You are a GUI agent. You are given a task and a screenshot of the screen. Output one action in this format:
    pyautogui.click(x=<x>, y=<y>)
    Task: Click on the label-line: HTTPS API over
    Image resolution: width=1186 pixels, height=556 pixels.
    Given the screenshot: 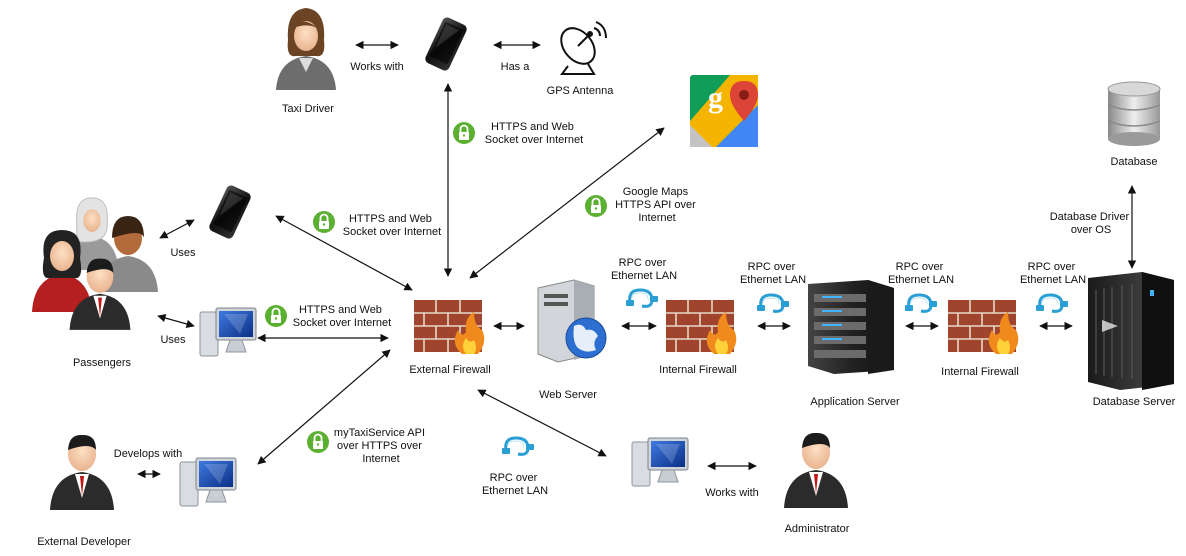 What is the action you would take?
    pyautogui.click(x=655, y=205)
    